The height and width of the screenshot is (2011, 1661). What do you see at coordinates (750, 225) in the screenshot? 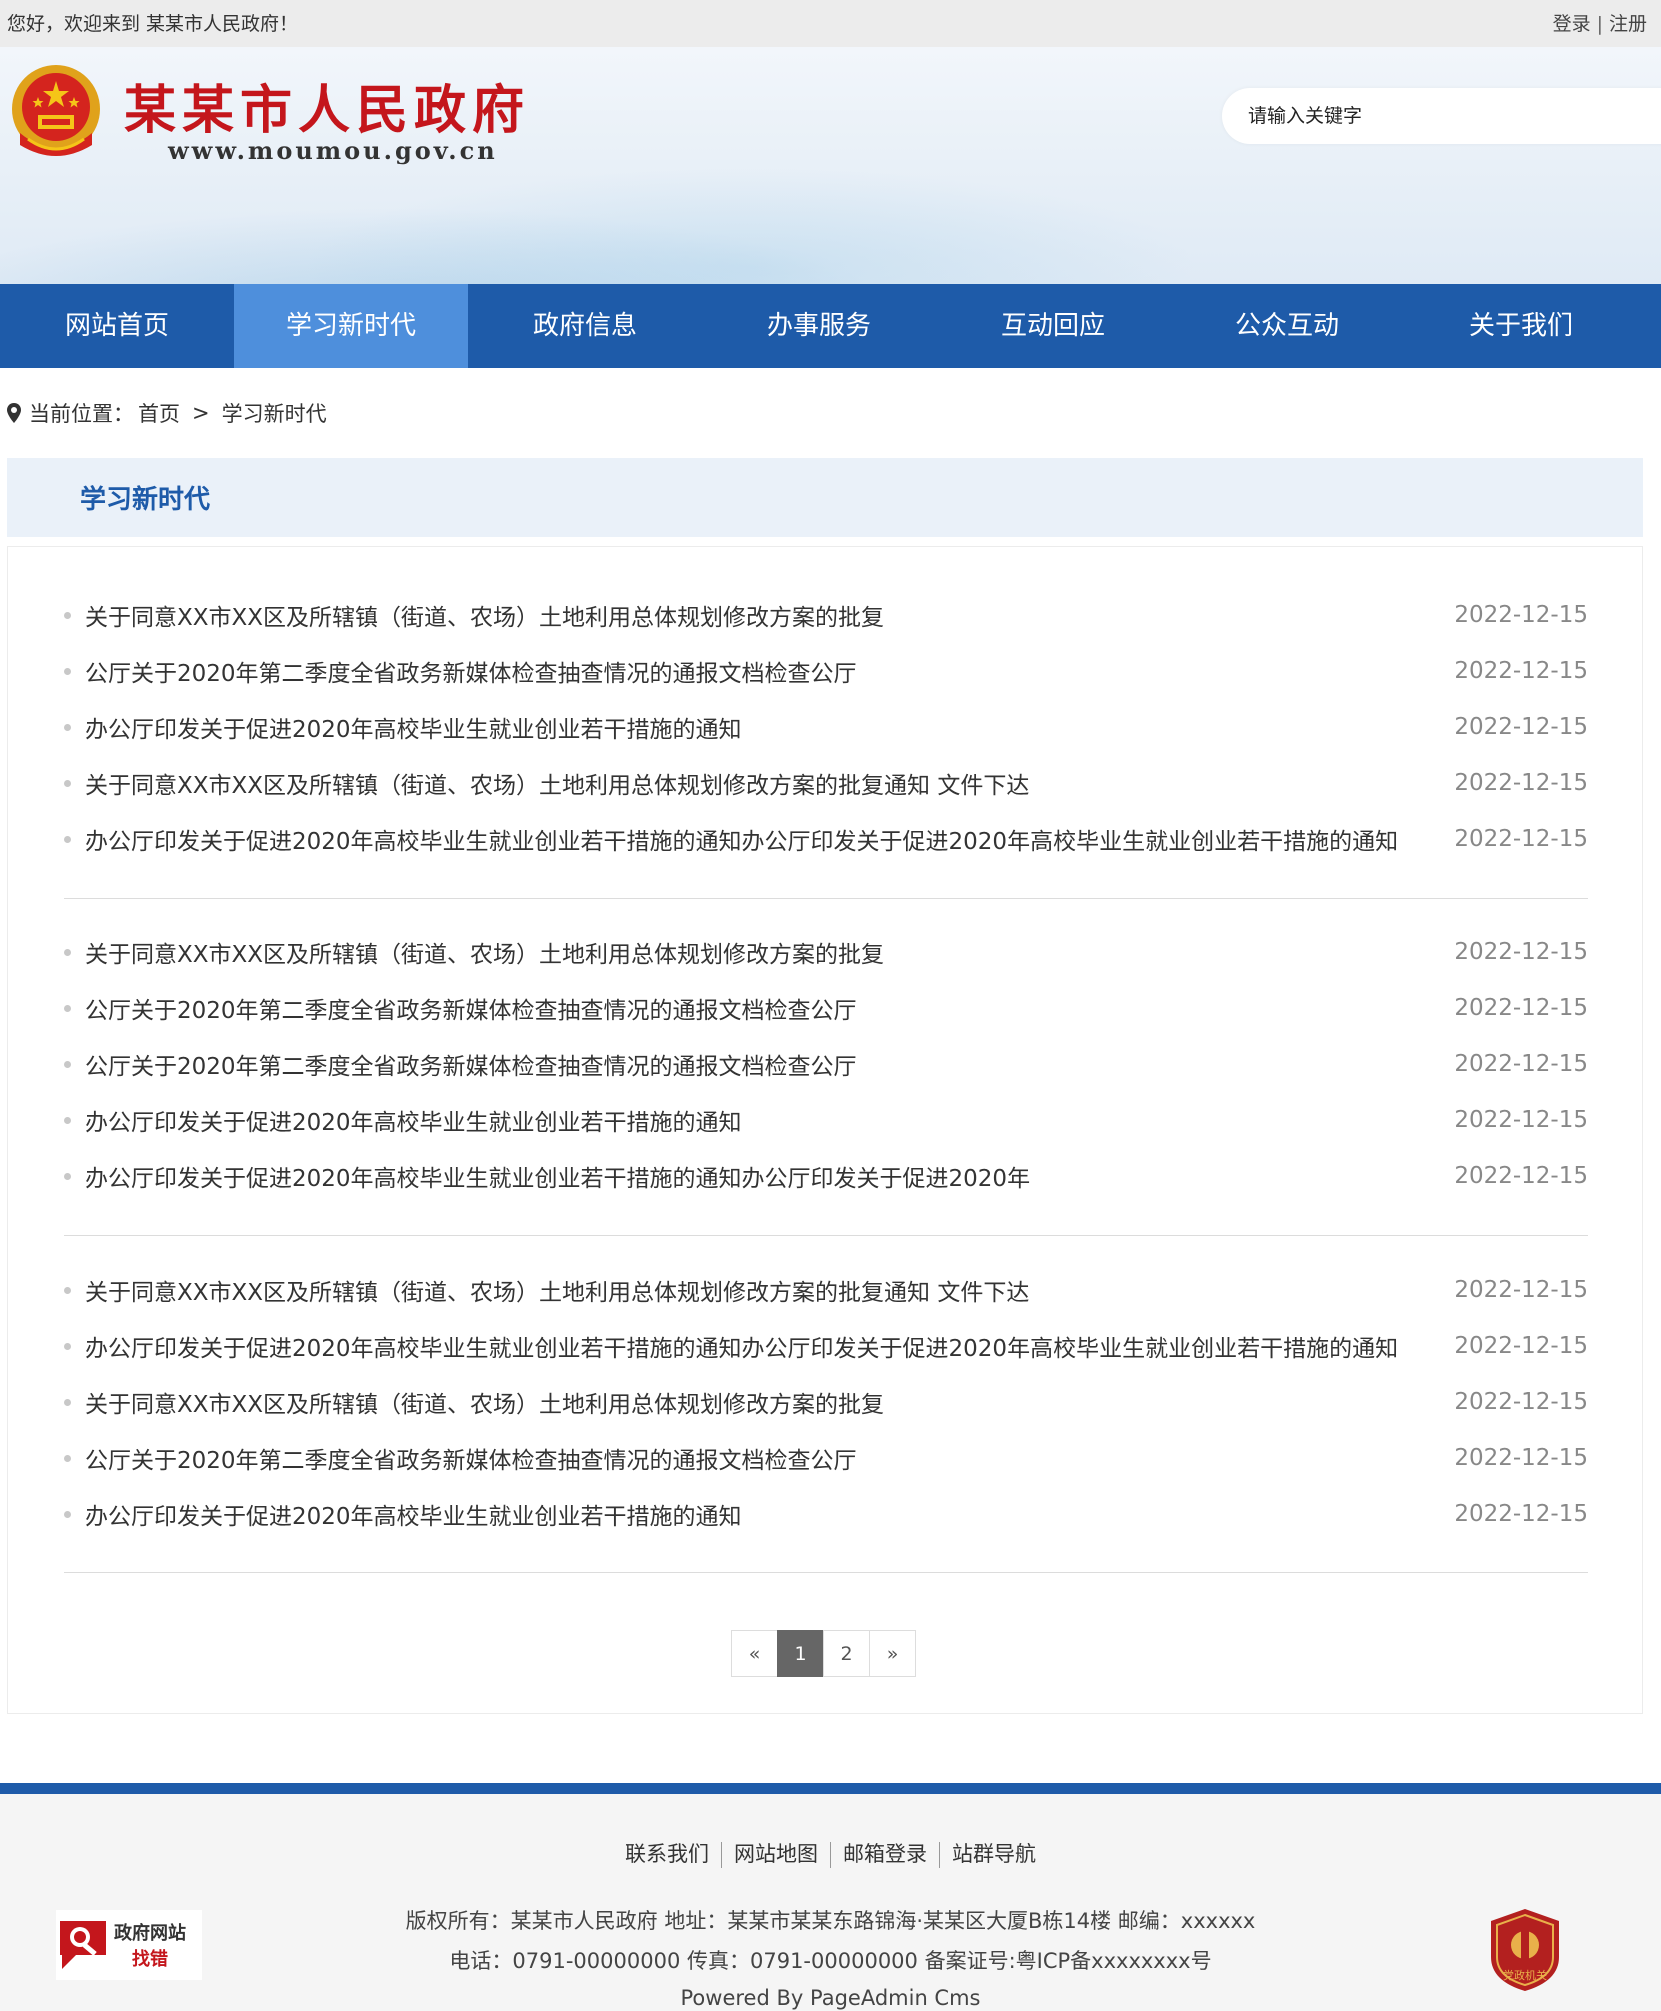
I see `banner-decoration` at bounding box center [750, 225].